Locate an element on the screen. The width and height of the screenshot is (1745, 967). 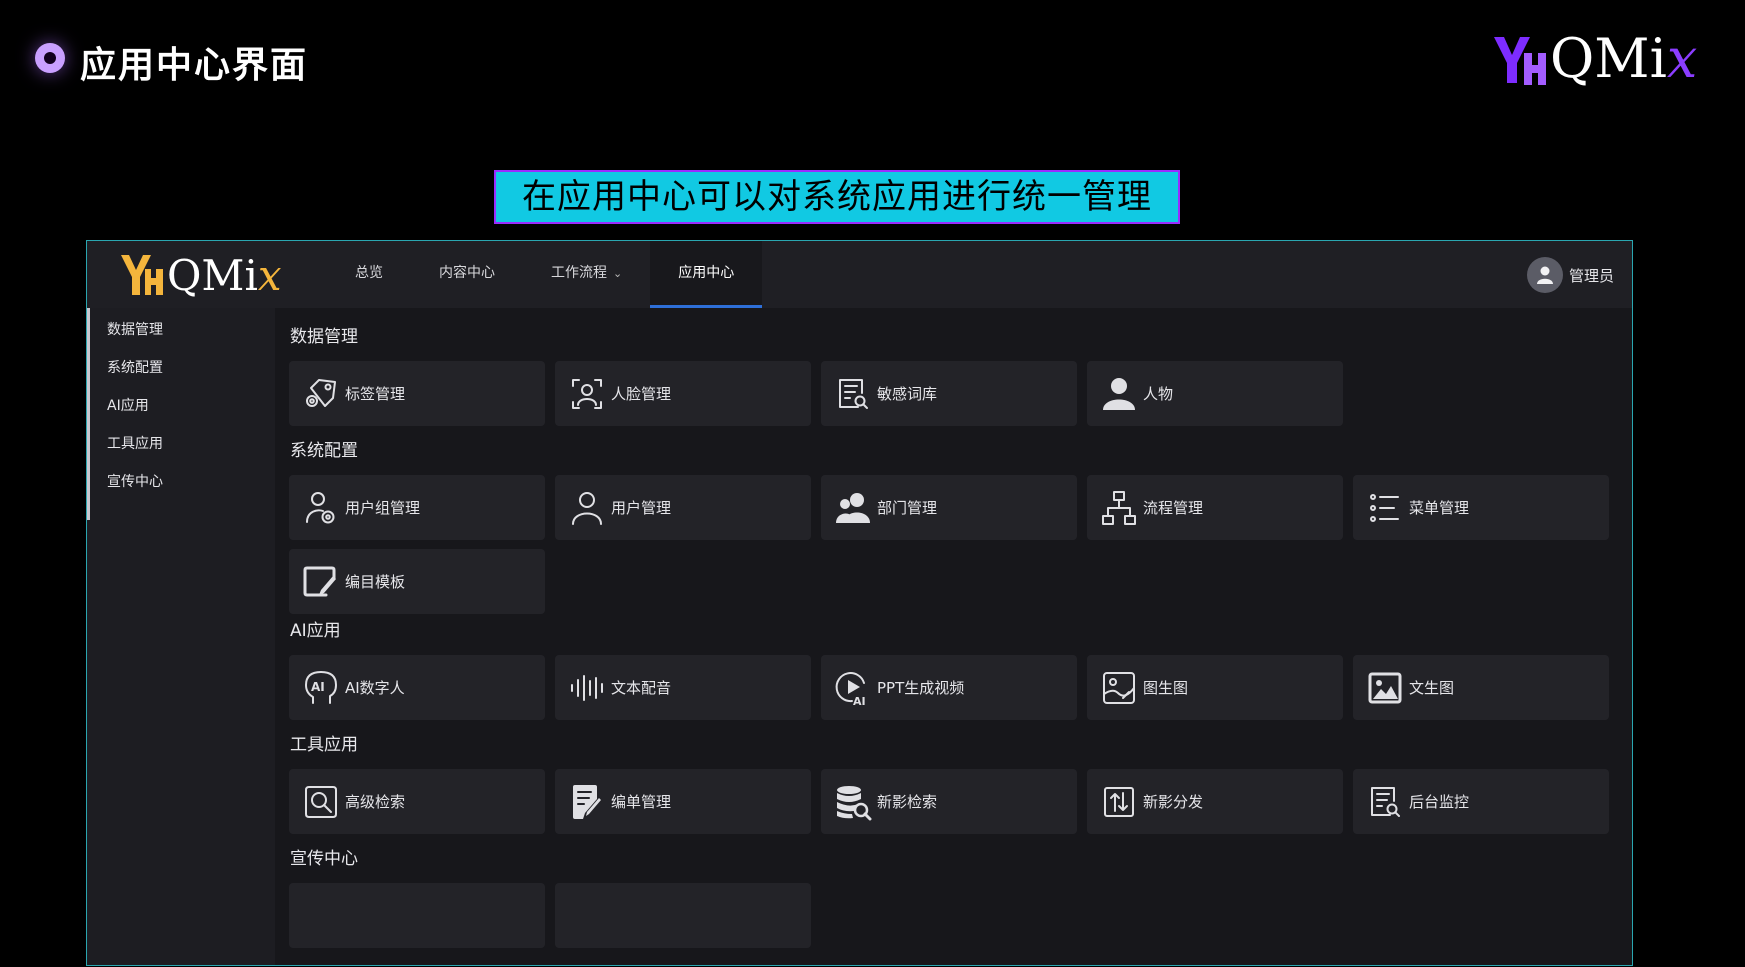
app-card-label: 部门管理 is located at coordinates (907, 508).